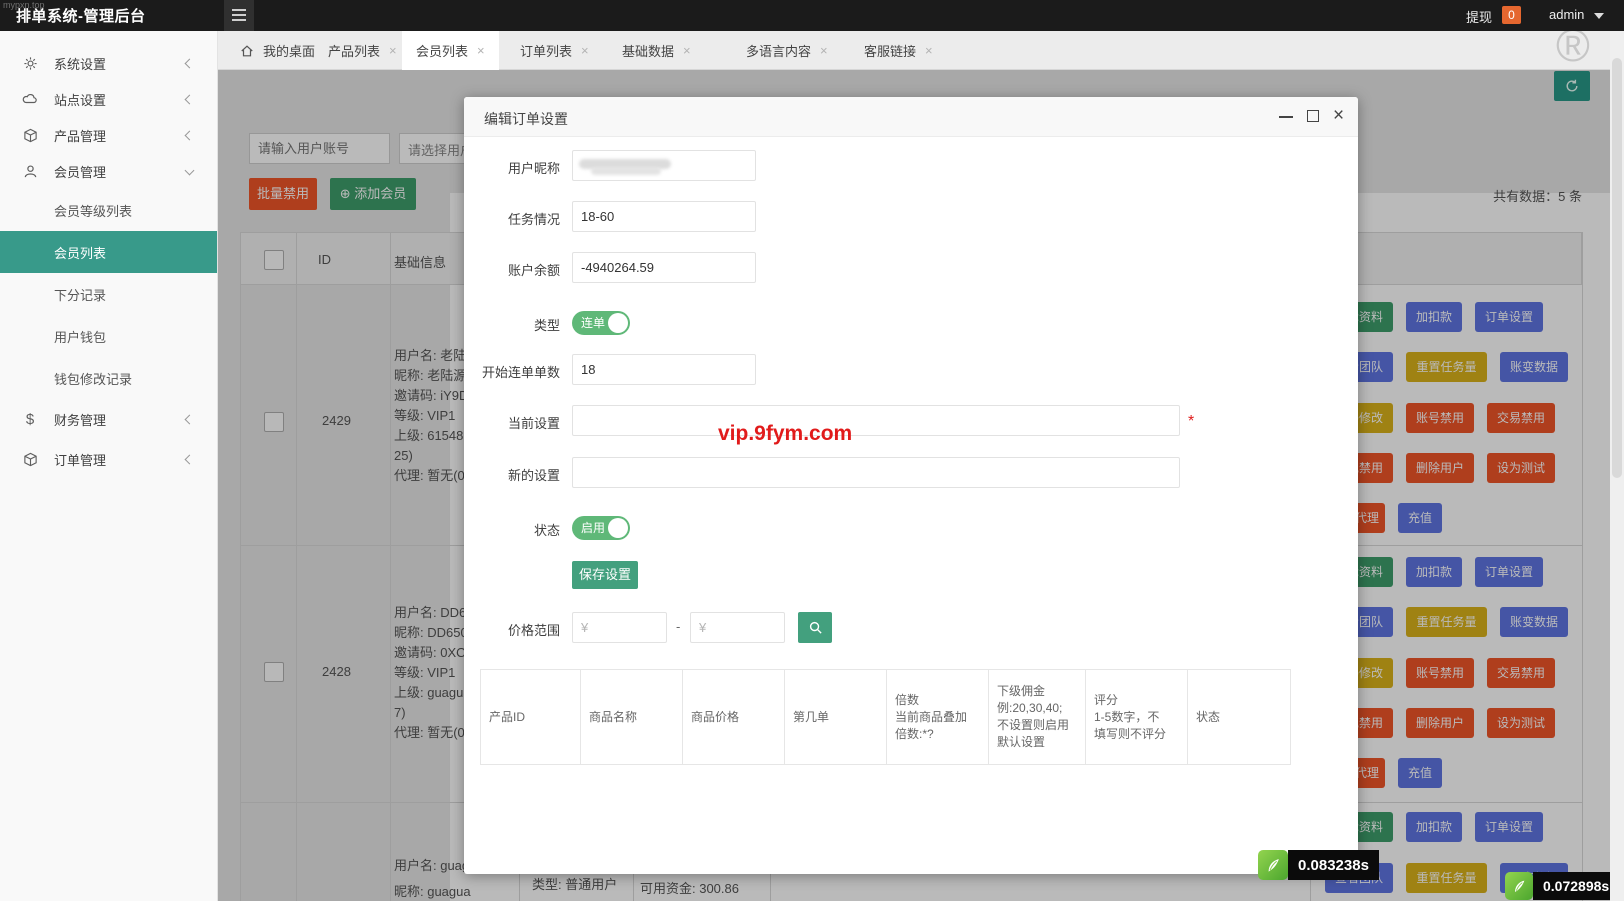  I want to click on search-icon, so click(815, 627).